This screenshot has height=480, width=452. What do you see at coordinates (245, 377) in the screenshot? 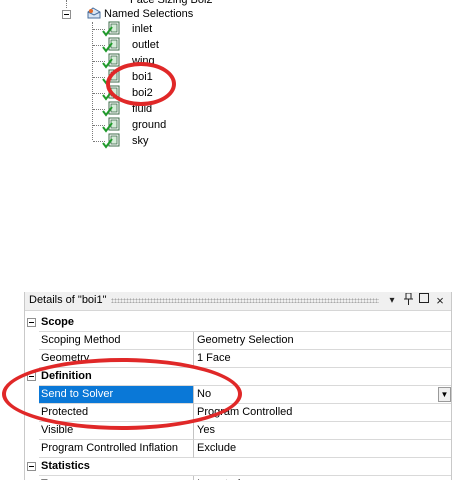
I see `section-header: Definition` at bounding box center [245, 377].